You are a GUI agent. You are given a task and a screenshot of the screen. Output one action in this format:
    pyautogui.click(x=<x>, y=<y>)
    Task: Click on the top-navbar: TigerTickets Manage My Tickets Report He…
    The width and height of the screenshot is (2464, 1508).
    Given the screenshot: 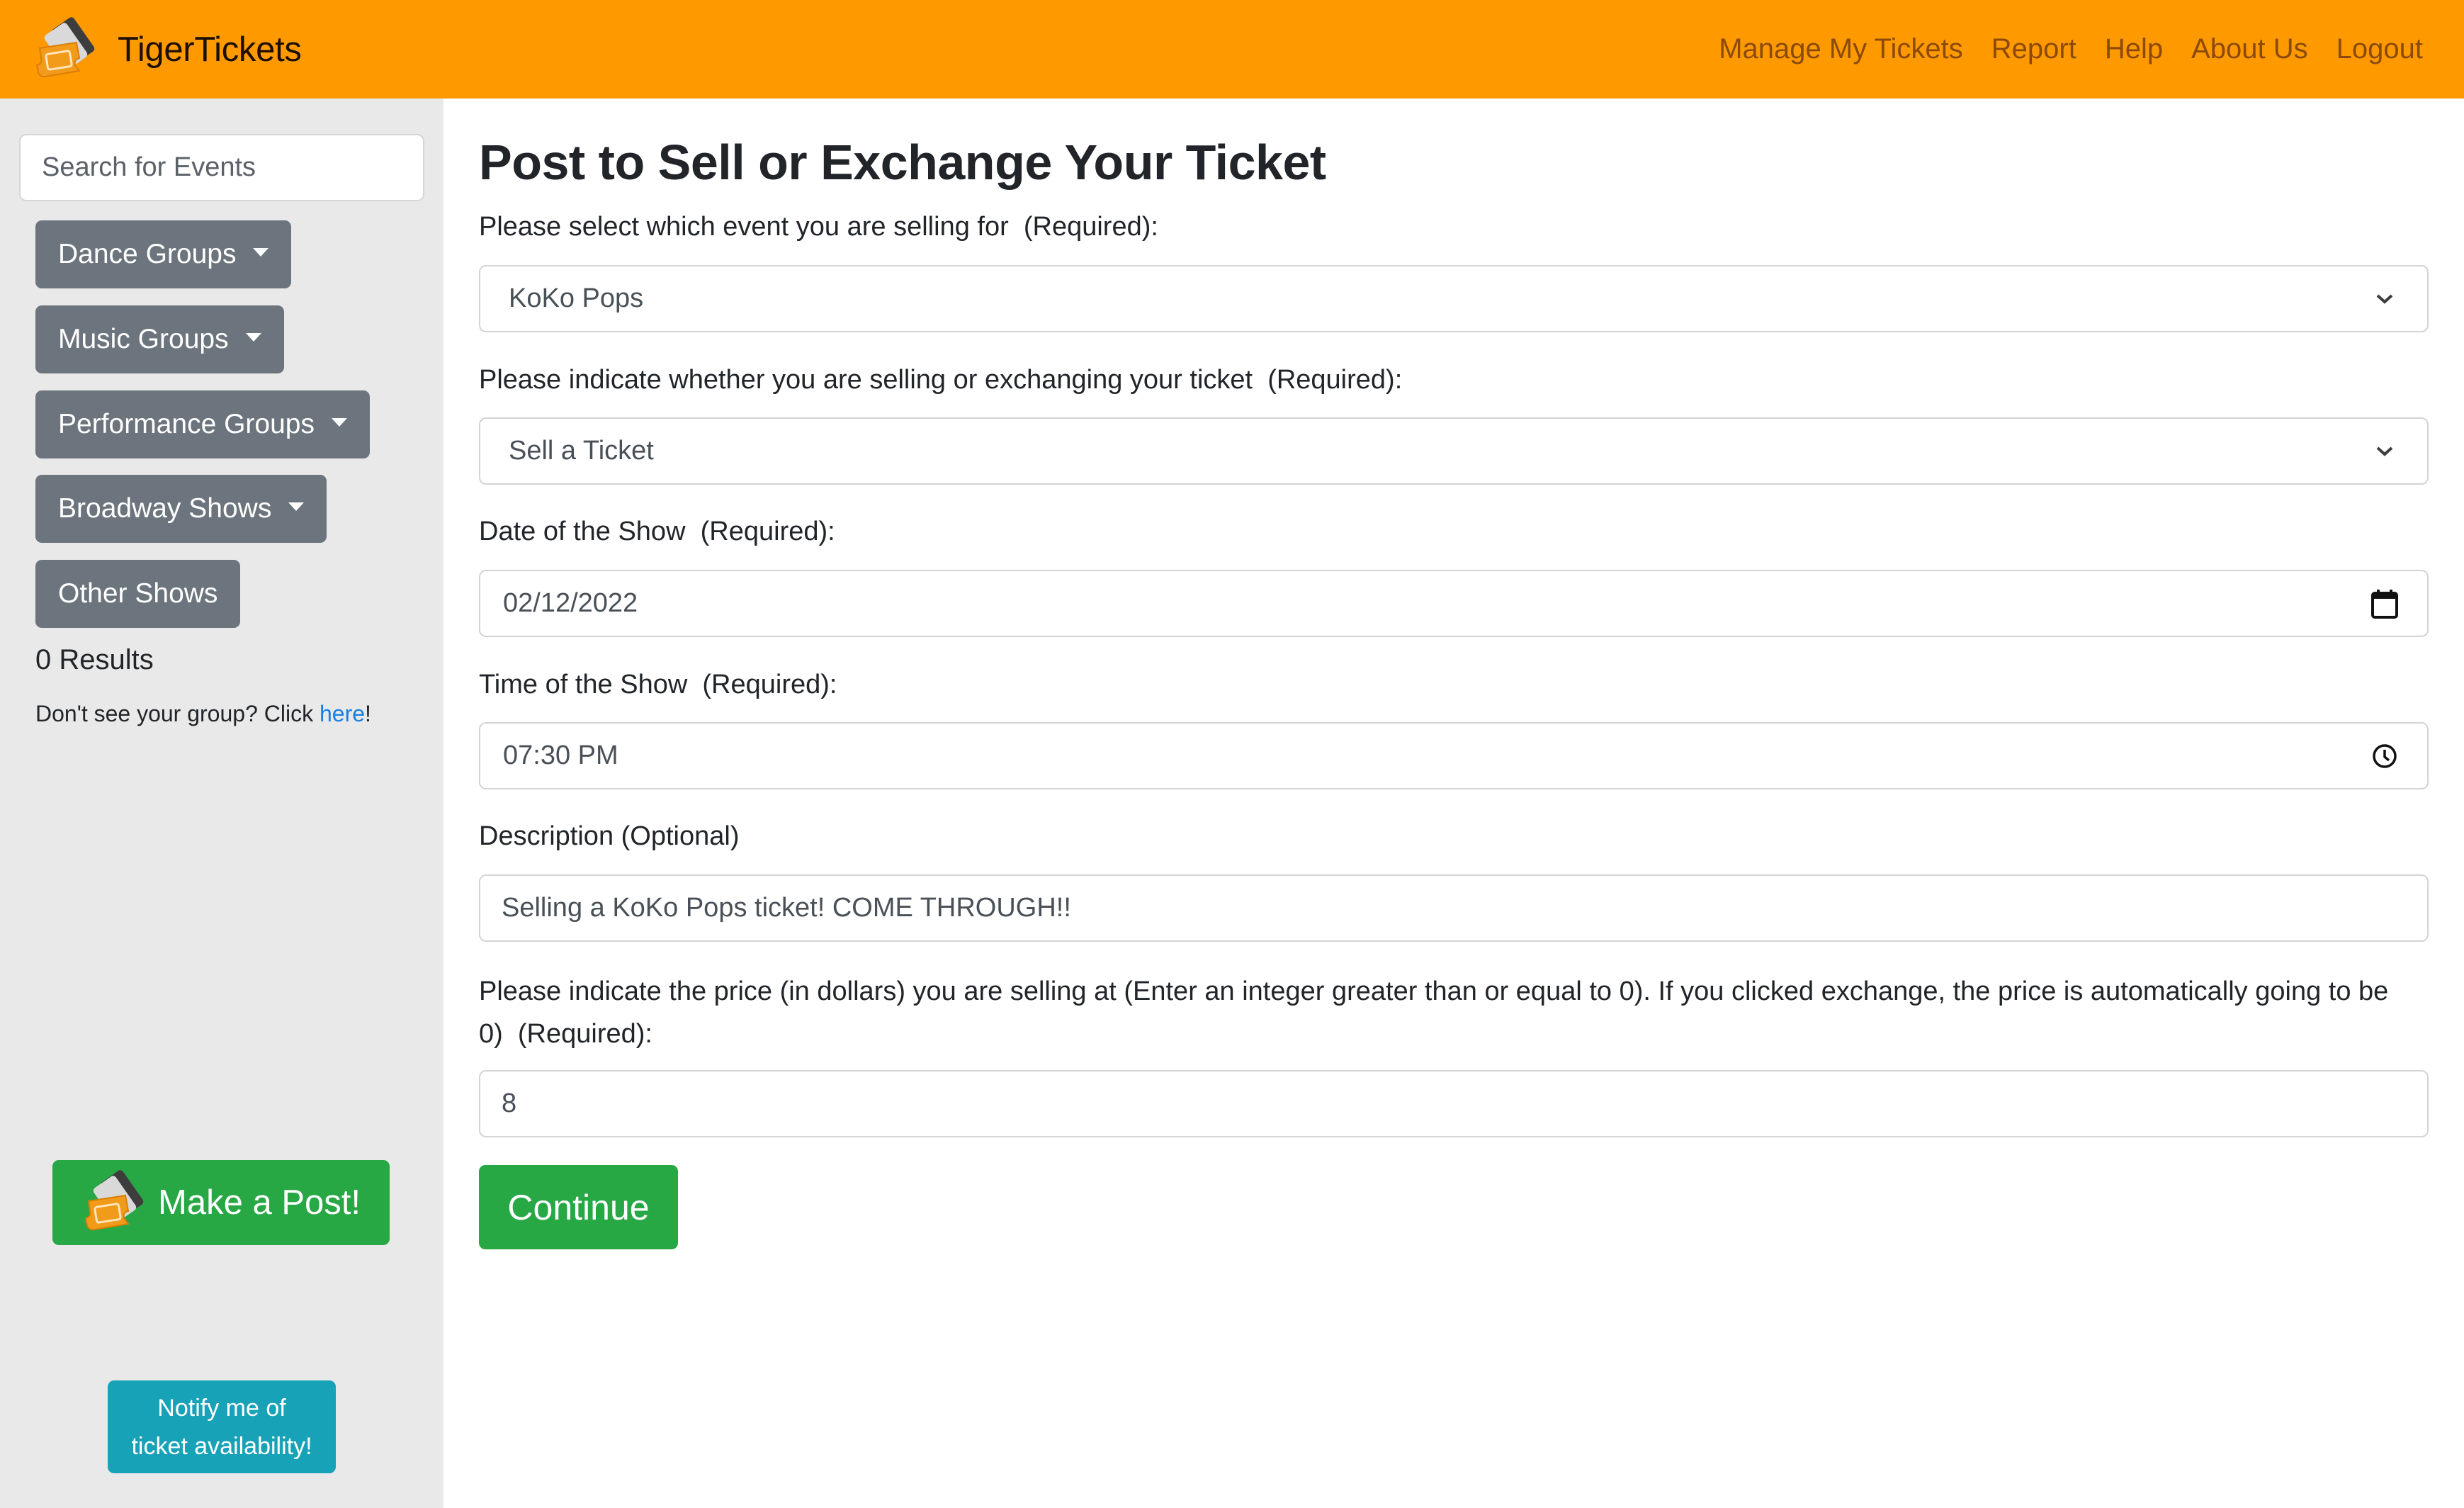 What is the action you would take?
    pyautogui.click(x=1232, y=49)
    